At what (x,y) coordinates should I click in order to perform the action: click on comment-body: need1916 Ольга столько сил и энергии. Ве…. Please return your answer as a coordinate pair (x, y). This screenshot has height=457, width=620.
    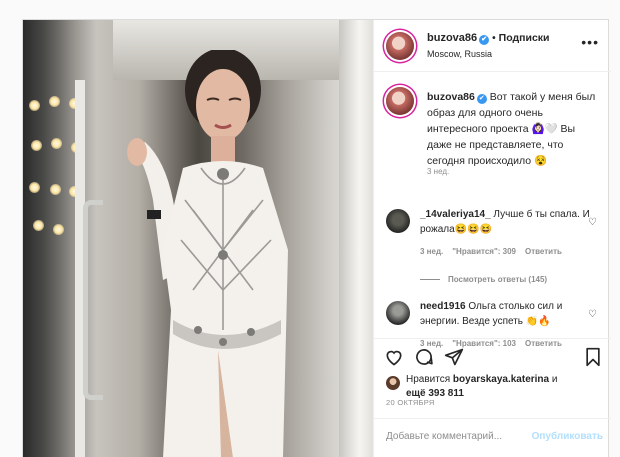
    Looking at the image, I should click on (505, 314).